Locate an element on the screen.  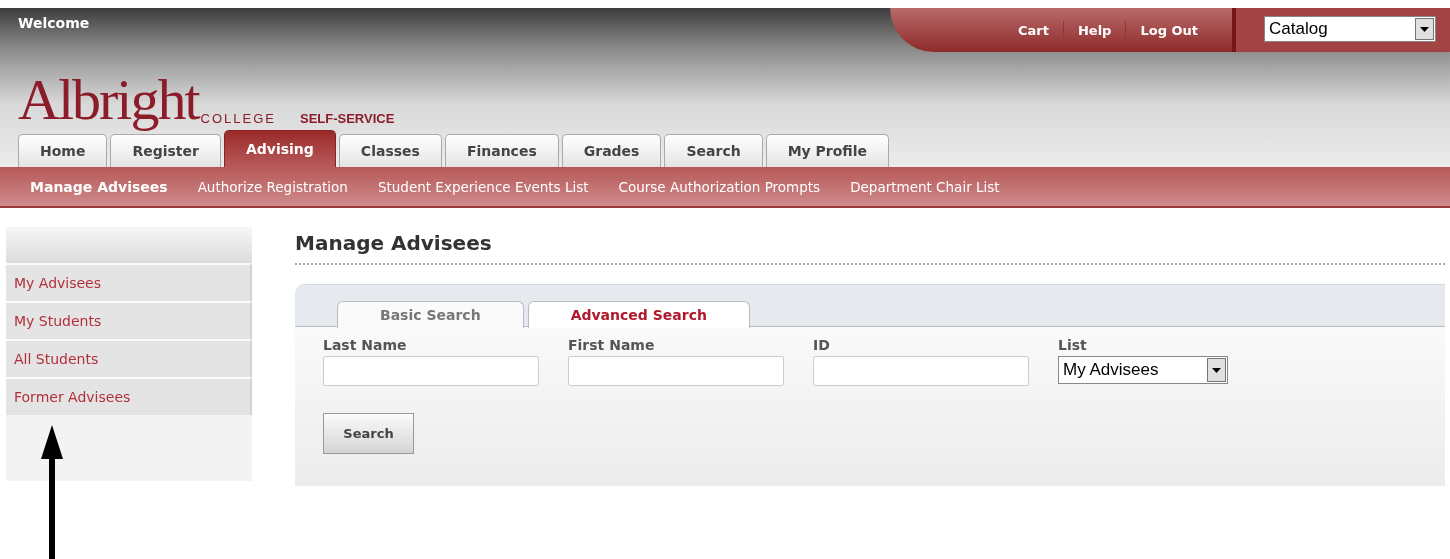
nav-tab: Classes is located at coordinates (390, 150).